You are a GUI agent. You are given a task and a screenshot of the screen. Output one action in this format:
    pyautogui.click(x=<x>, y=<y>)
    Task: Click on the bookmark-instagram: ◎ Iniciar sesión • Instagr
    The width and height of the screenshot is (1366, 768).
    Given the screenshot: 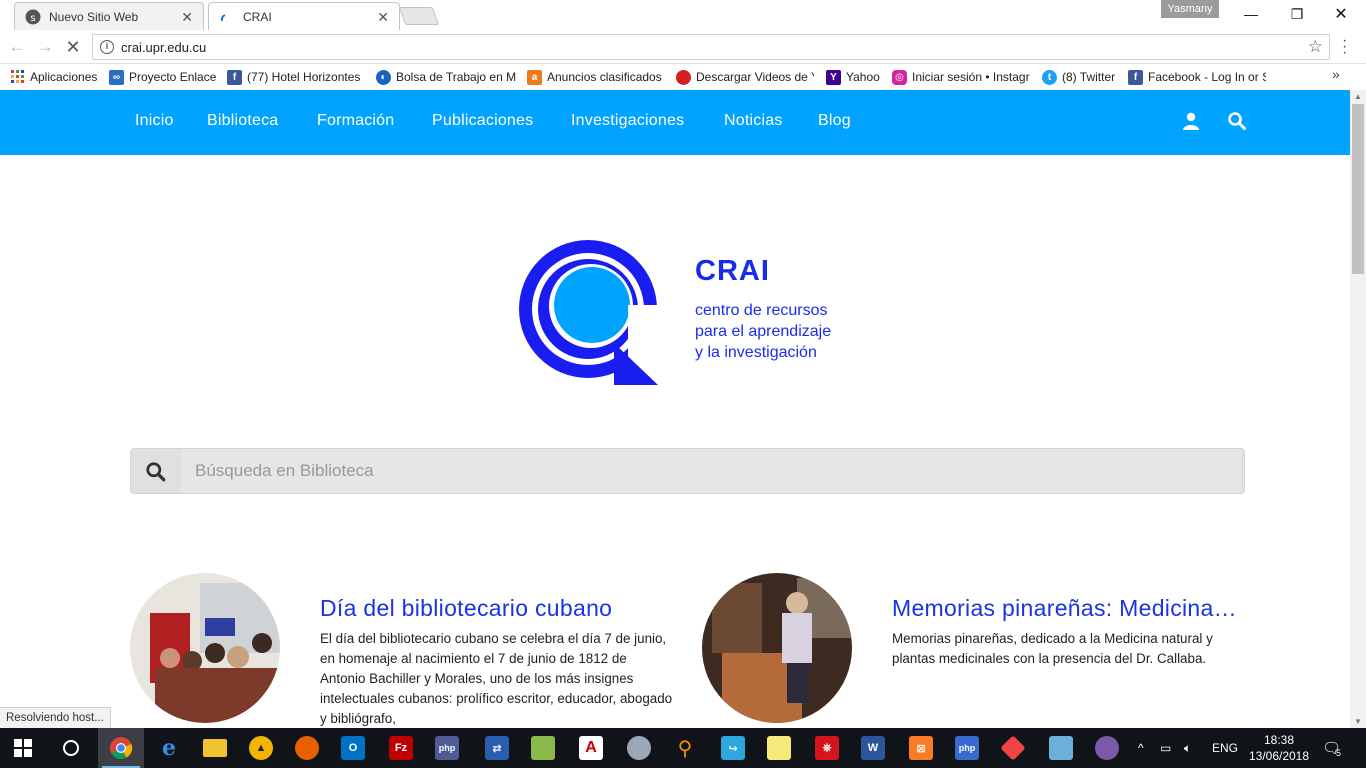 What is the action you would take?
    pyautogui.click(x=961, y=77)
    